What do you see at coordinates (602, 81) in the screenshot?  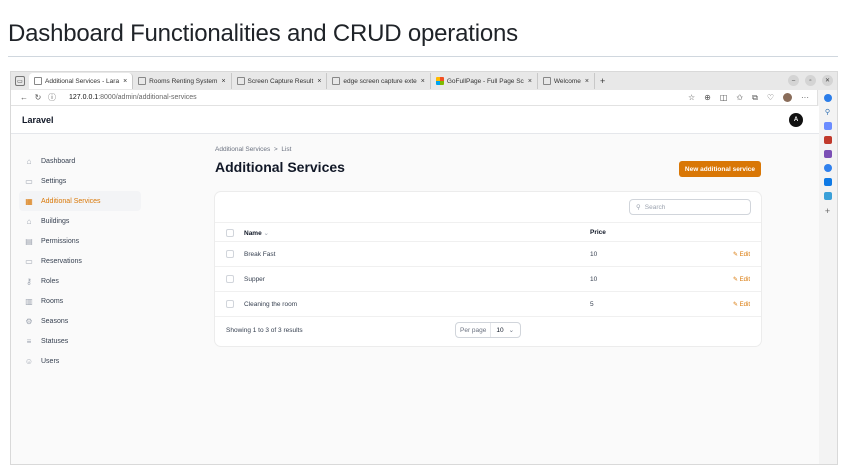 I see `new-tab-button: +` at bounding box center [602, 81].